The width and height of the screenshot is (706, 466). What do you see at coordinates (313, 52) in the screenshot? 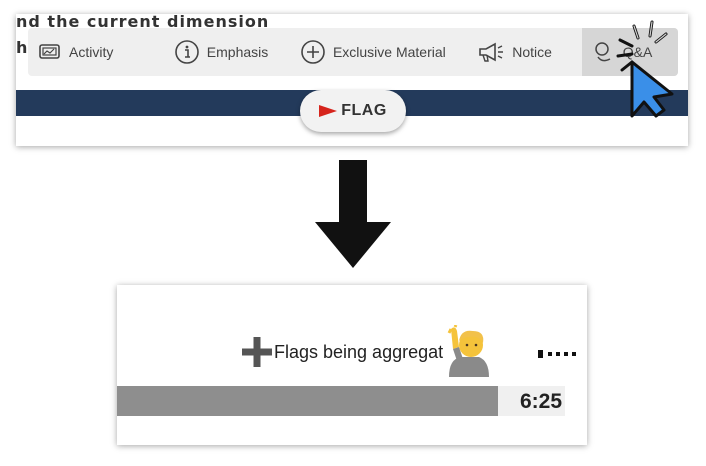
I see `plus-circle-icon` at bounding box center [313, 52].